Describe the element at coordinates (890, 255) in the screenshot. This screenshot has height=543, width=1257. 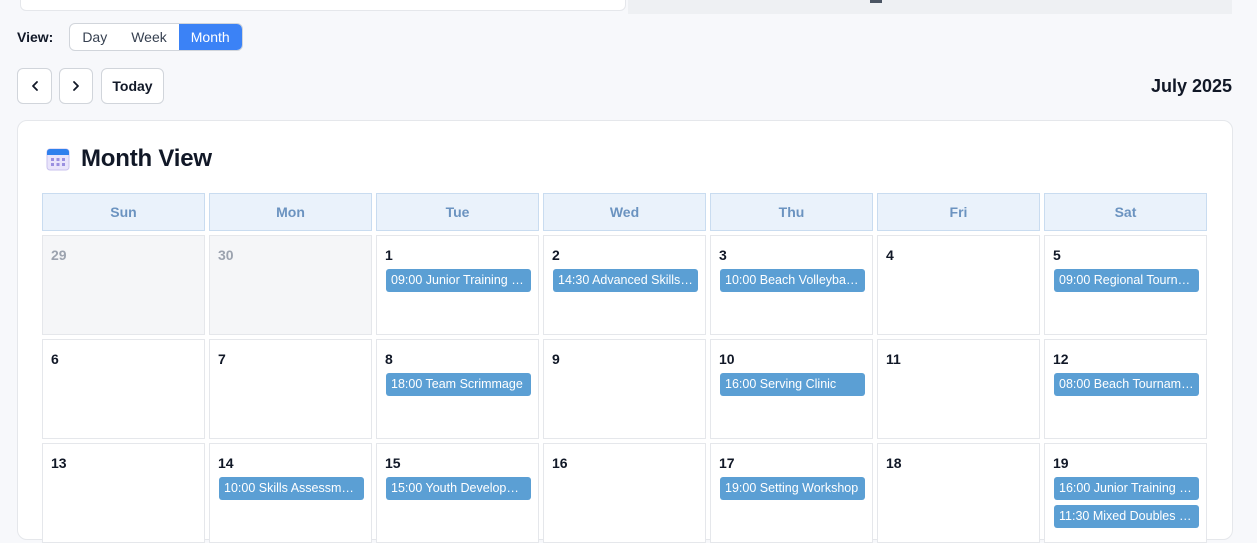
I see `day-number: 4` at that location.